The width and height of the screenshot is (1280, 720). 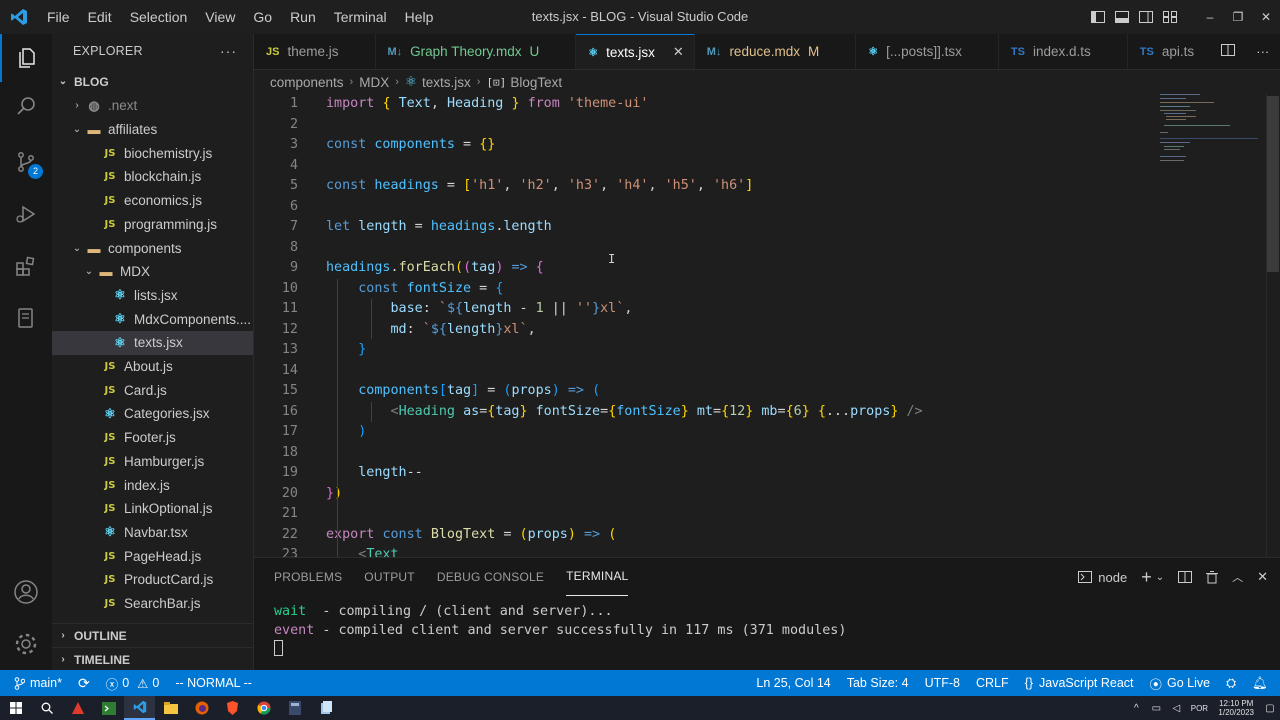 I want to click on maximize-panel-icon: ︿, so click(x=1237, y=577).